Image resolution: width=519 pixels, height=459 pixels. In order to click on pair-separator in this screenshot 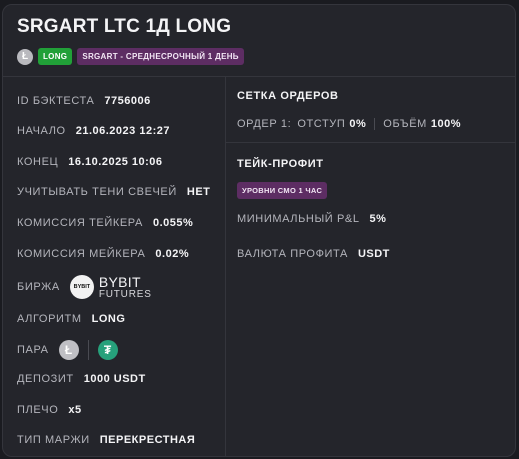, I will do `click(88, 350)`.